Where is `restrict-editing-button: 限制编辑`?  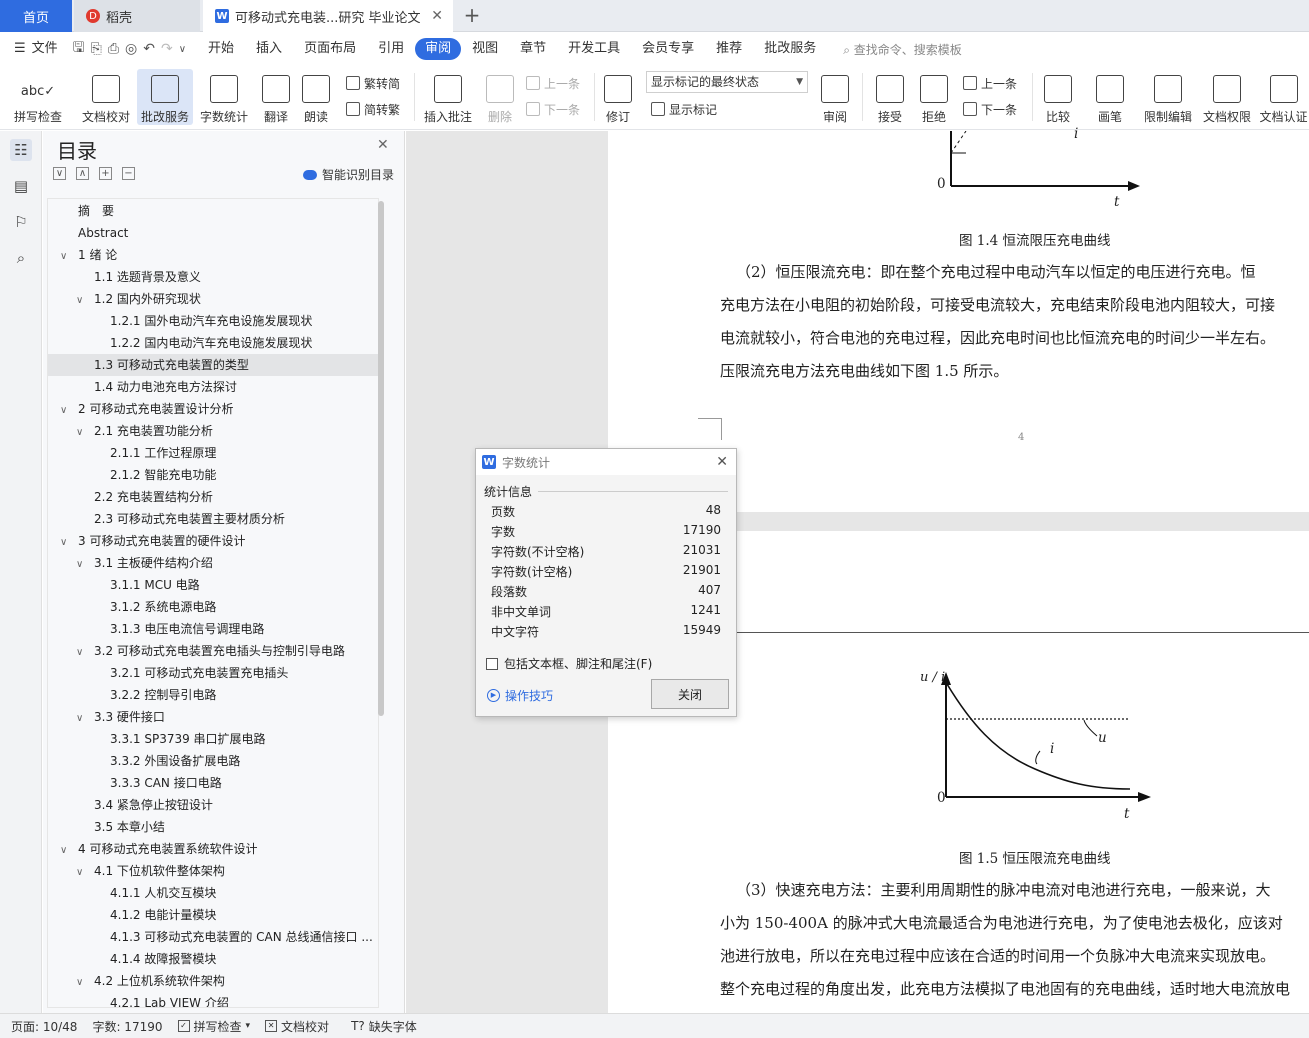 restrict-editing-button: 限制编辑 is located at coordinates (1168, 97).